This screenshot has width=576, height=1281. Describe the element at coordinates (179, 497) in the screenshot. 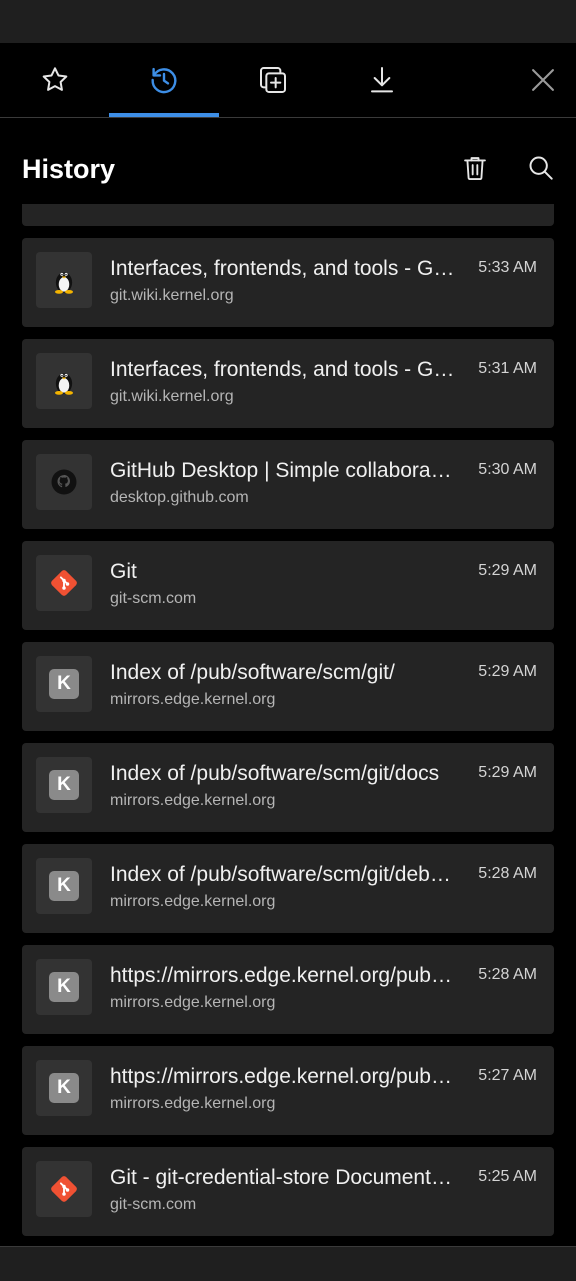

I see `history-item-url: desktop.github.com` at that location.